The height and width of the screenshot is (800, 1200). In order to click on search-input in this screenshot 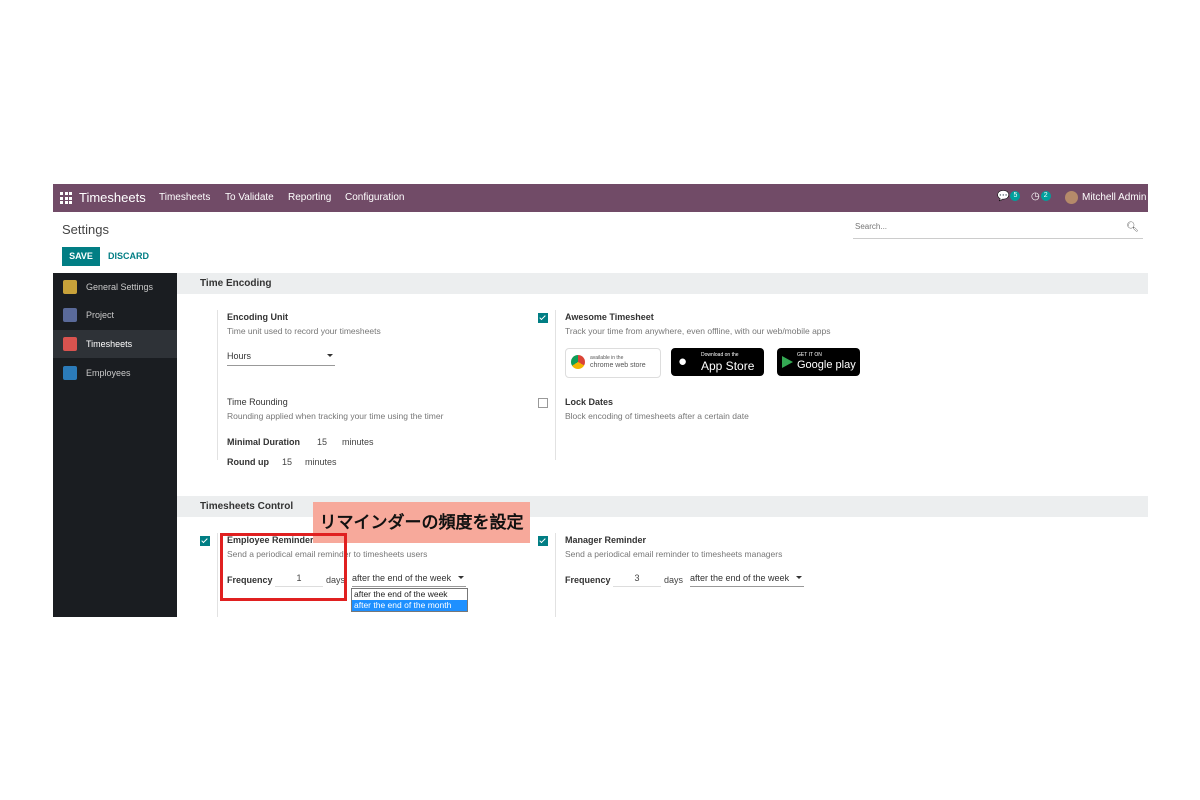, I will do `click(985, 226)`.